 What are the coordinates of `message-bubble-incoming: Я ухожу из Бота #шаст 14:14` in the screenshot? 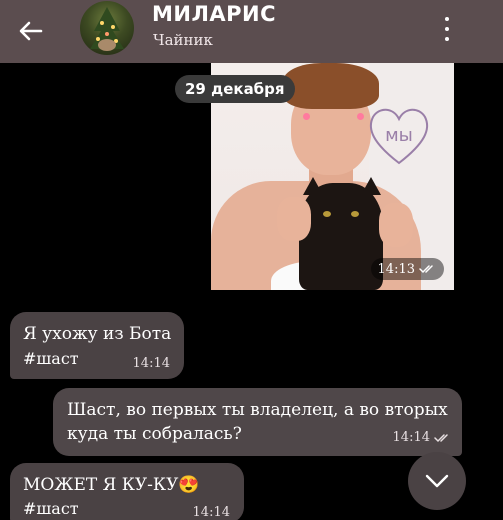 It's located at (97, 345).